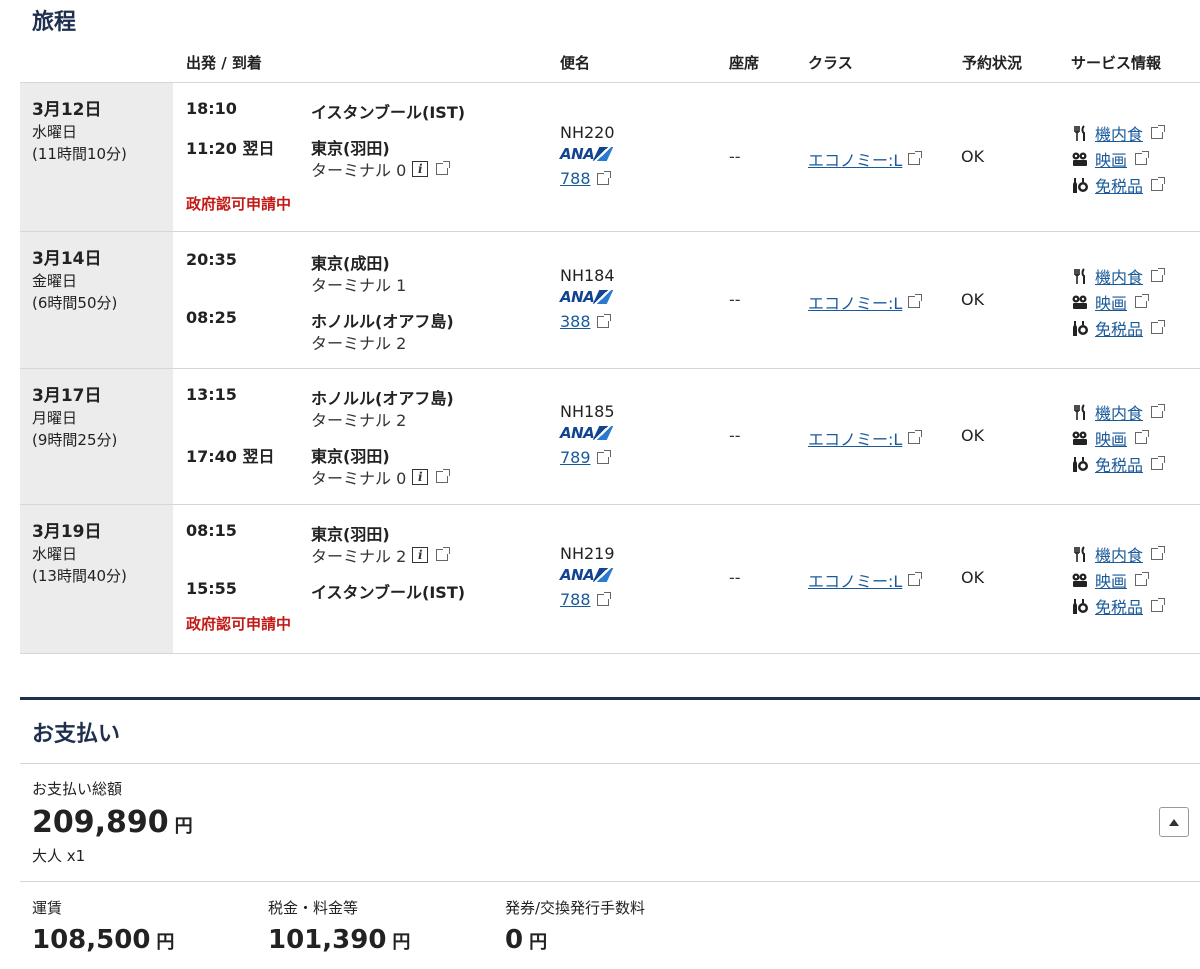  Describe the element at coordinates (603, 297) in the screenshot. I see `ana-logo-mark` at that location.